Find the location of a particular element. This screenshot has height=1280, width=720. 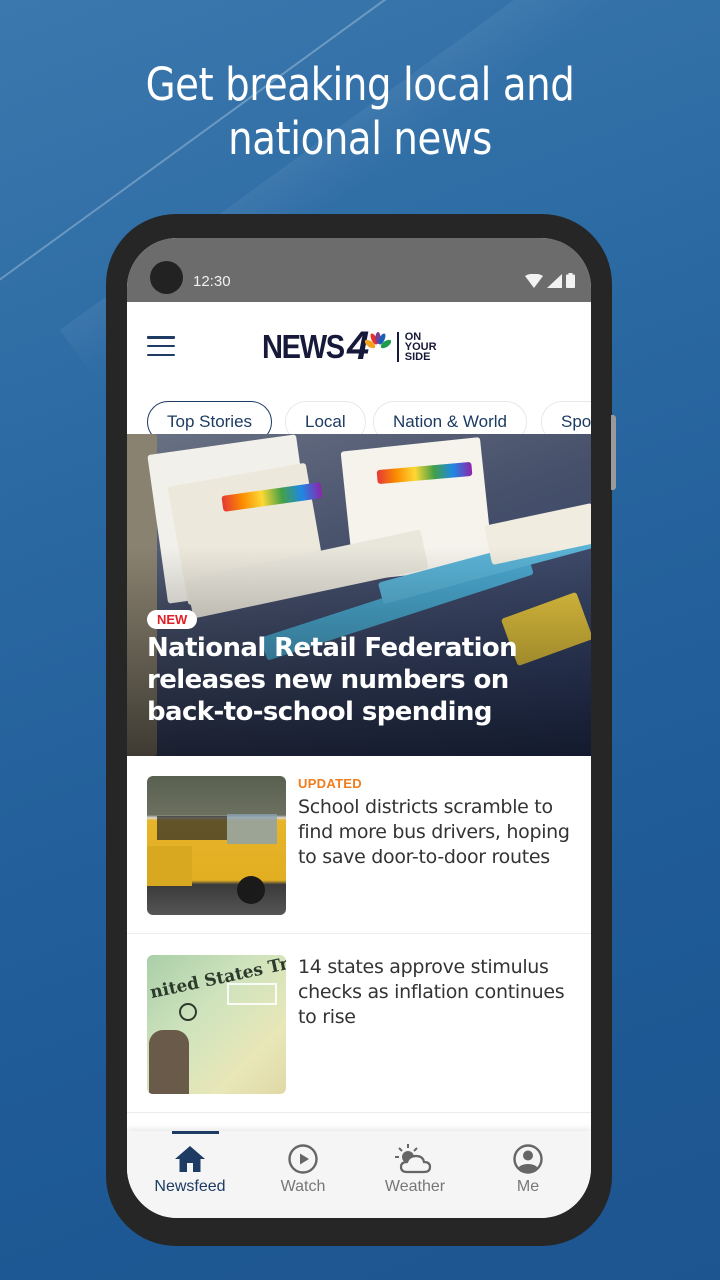

logo-tag-line: YOUR is located at coordinates (420, 346).